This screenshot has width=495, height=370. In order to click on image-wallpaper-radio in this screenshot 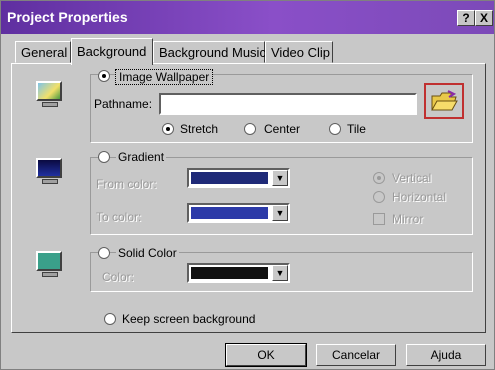, I will do `click(104, 76)`.